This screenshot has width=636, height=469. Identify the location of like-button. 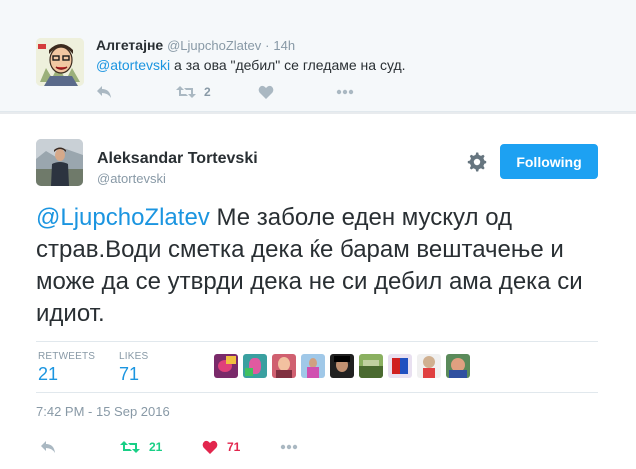
(266, 92).